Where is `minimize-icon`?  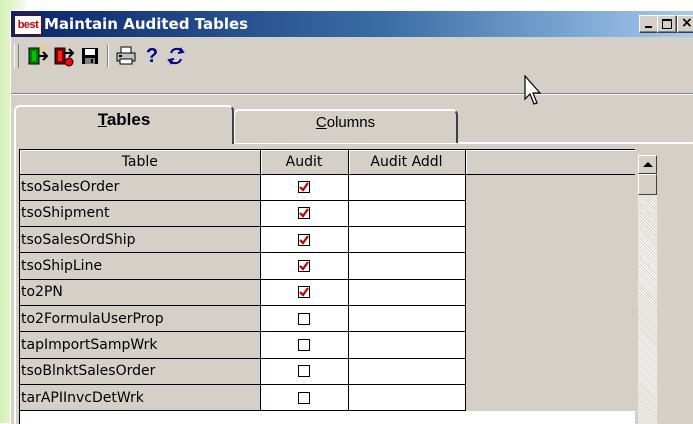
minimize-icon is located at coordinates (648, 27).